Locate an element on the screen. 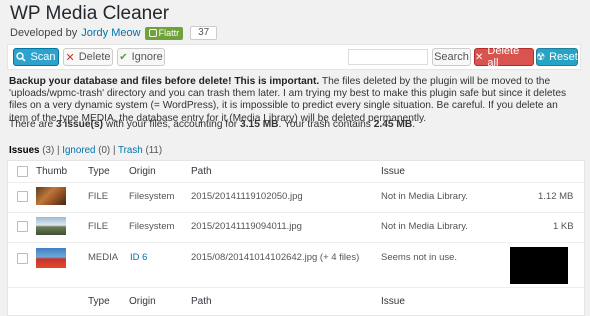 This screenshot has height=316, width=590. search-input is located at coordinates (388, 57).